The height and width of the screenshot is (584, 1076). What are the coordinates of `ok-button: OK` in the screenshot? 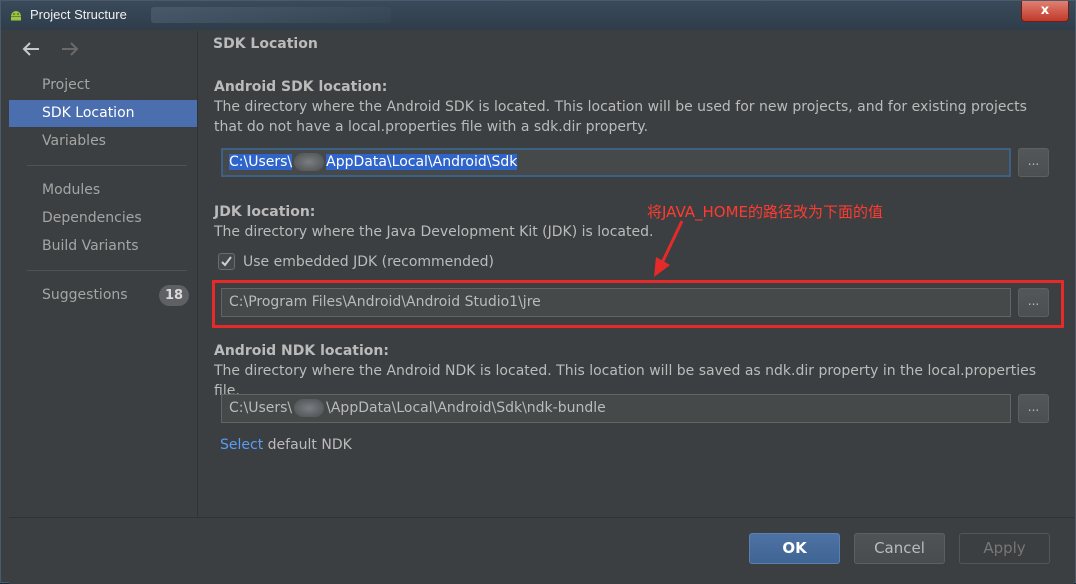 It's located at (794, 548).